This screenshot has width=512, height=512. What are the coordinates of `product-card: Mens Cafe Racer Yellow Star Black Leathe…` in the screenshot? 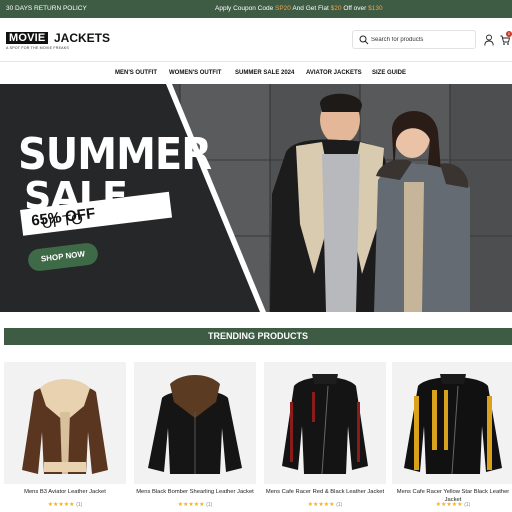 It's located at (452, 437).